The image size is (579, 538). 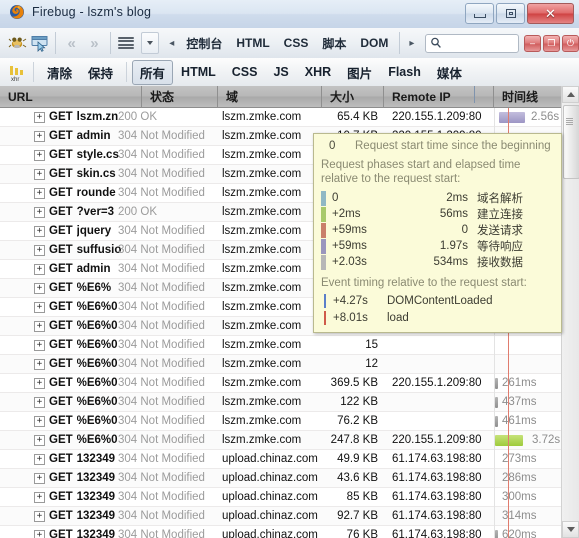 I want to click on column-header-remote-ip: Remote IP, so click(x=439, y=97).